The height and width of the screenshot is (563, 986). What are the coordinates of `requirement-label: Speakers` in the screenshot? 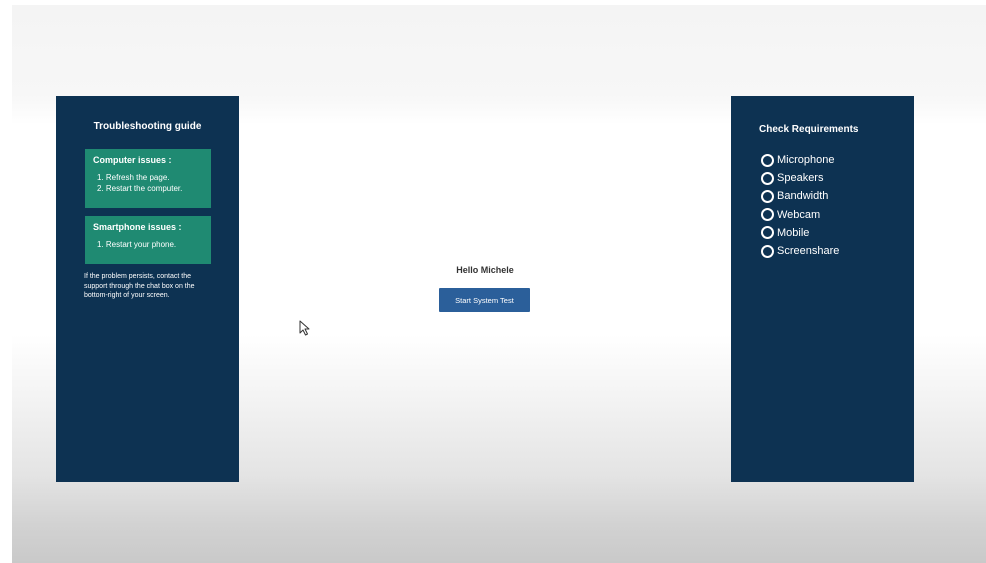 It's located at (800, 178).